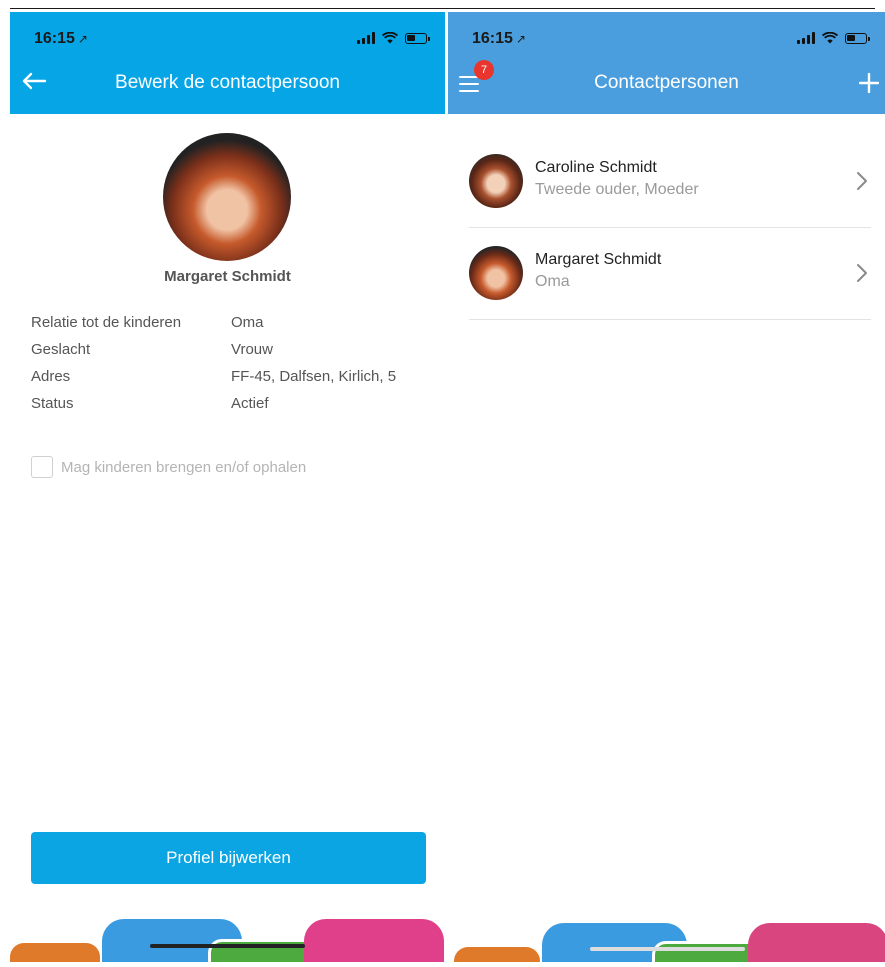  What do you see at coordinates (596, 167) in the screenshot?
I see `contact-name: Caroline Schmidt` at bounding box center [596, 167].